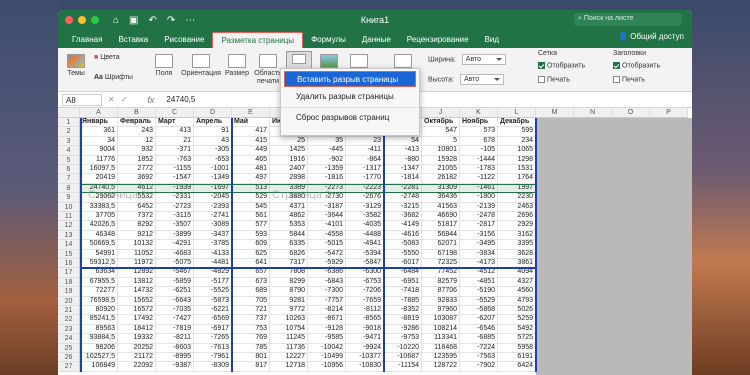 This screenshot has height=375, width=750. Describe the element at coordinates (213, 254) in the screenshot. I see `table-cell: -4133` at that location.